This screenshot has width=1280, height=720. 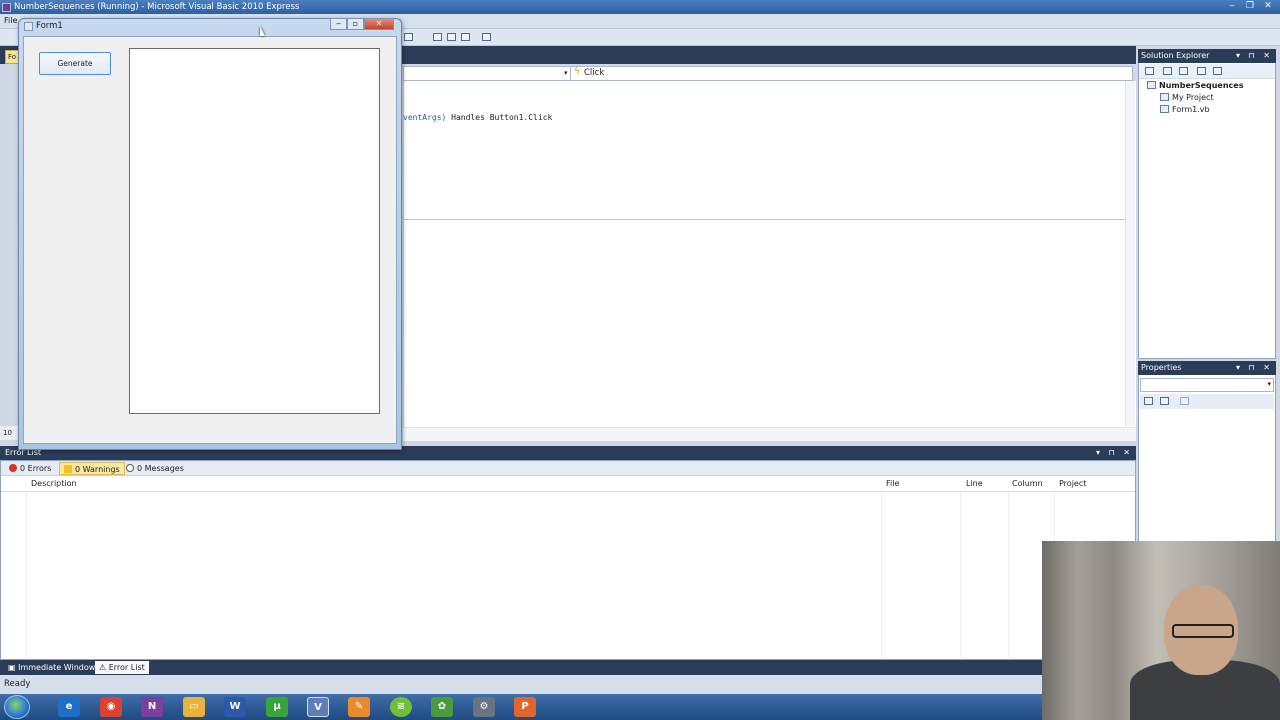 What do you see at coordinates (568, 484) in the screenshot?
I see `error-list-columns: Description File Line Column Project` at bounding box center [568, 484].